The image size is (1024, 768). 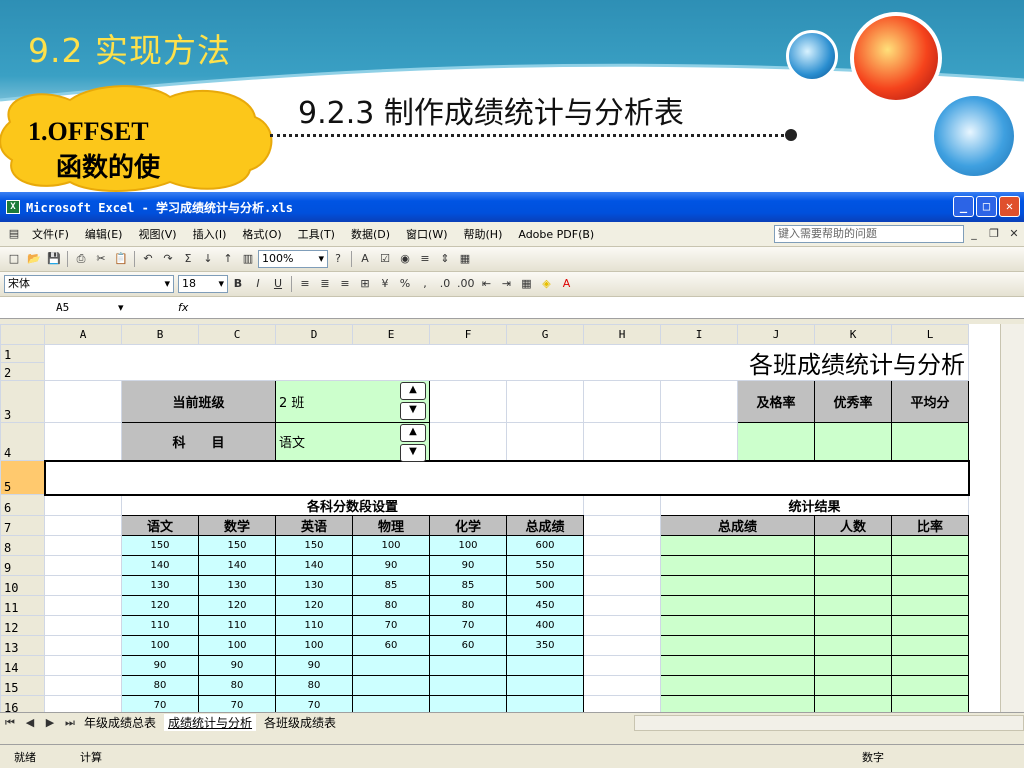 I want to click on pass-rate-cell, so click(x=776, y=441).